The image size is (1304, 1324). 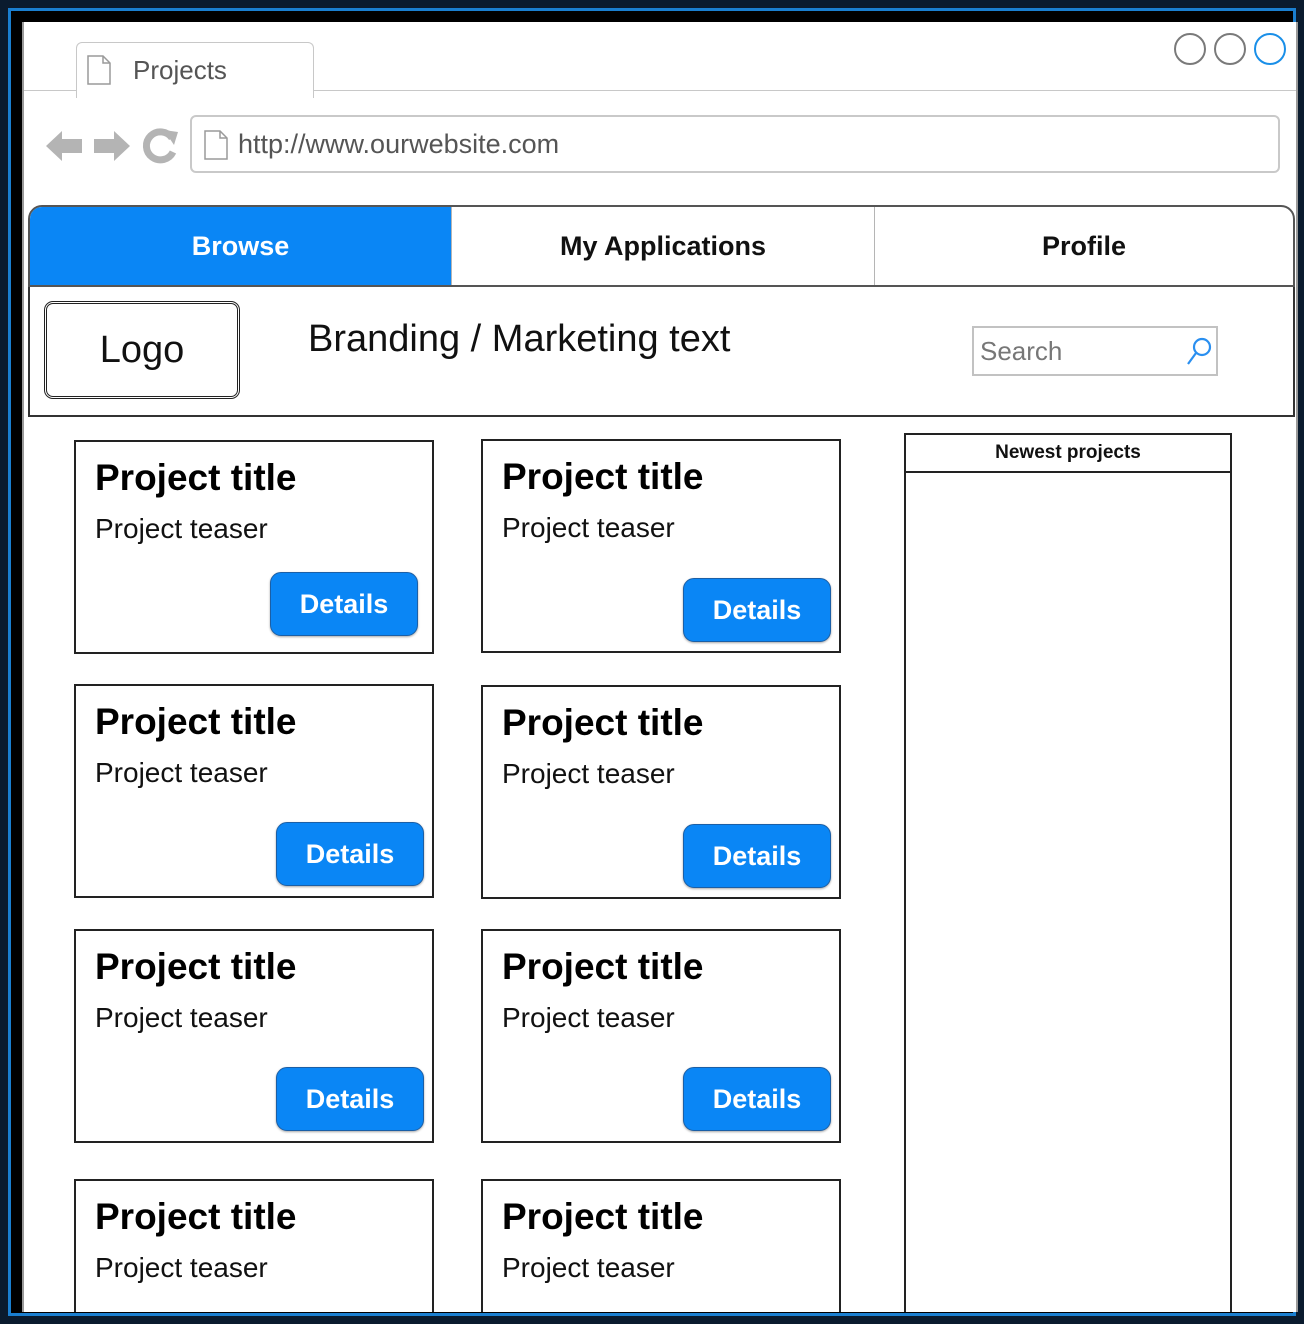 What do you see at coordinates (1068, 454) in the screenshot?
I see `newest-projects-heading: Newest projects` at bounding box center [1068, 454].